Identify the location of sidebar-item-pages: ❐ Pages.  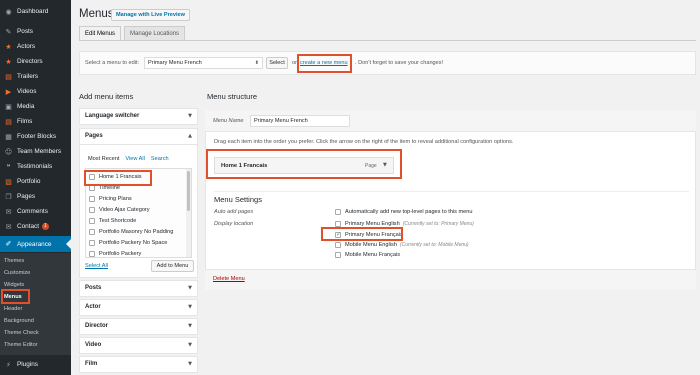
(35, 196).